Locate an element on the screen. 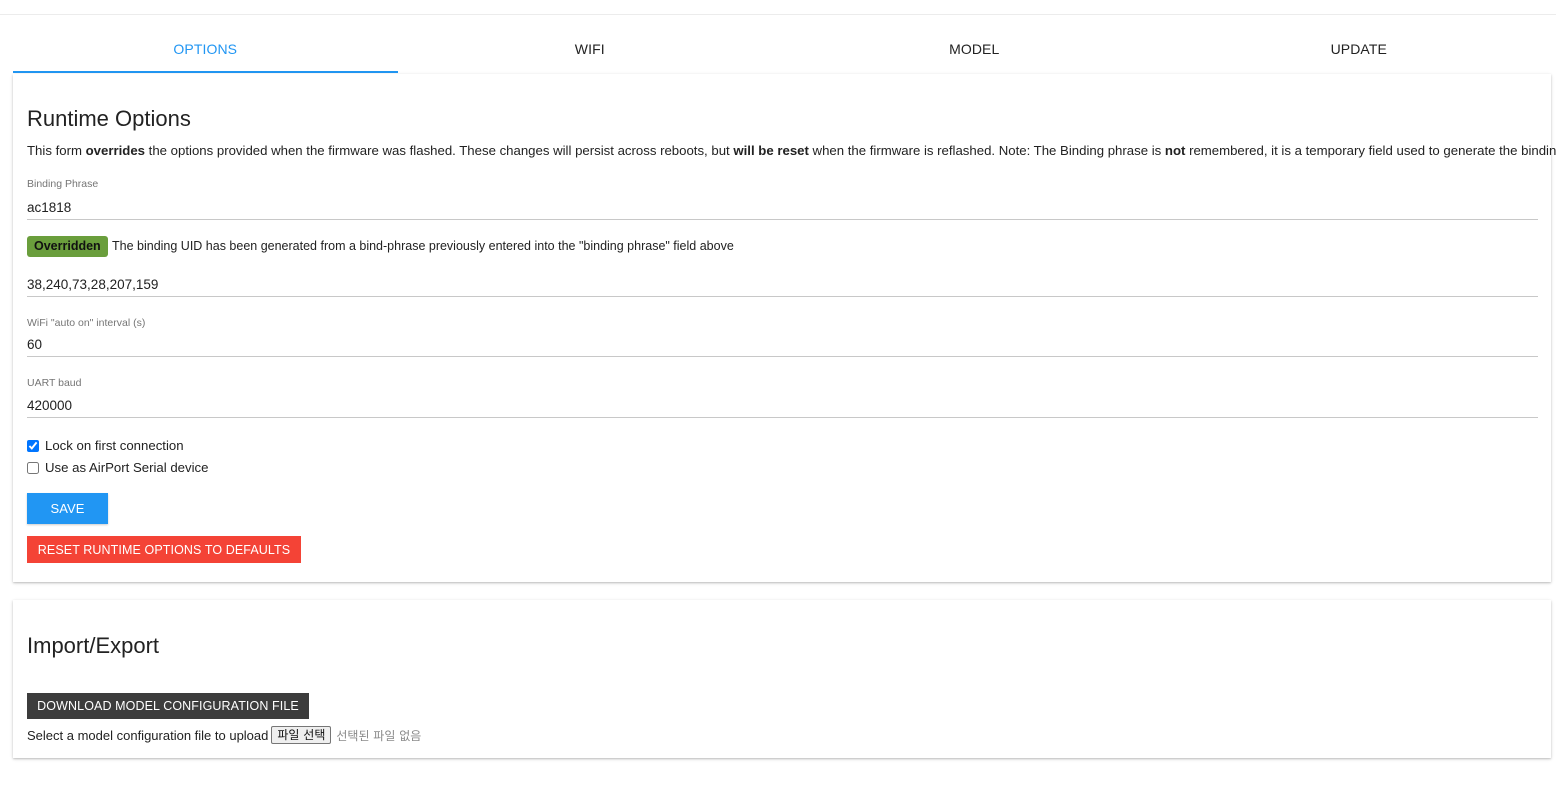 The image size is (1556, 788). uart-baud-label: UART baud is located at coordinates (54, 383).